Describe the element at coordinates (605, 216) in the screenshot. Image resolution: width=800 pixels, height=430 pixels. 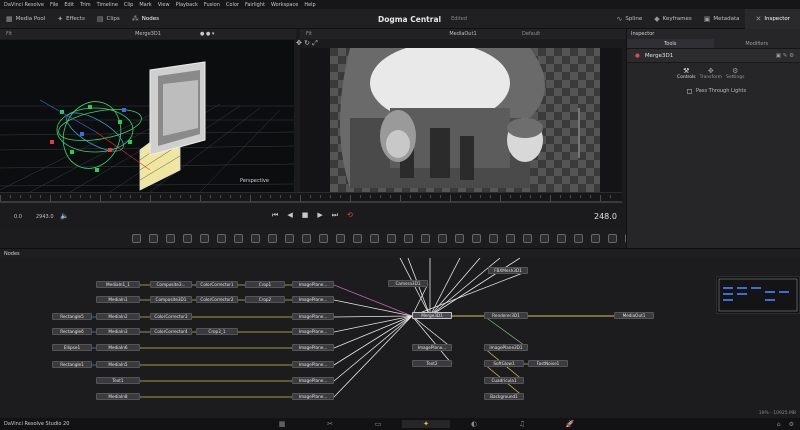
I see `end-frame: 248.0` at that location.